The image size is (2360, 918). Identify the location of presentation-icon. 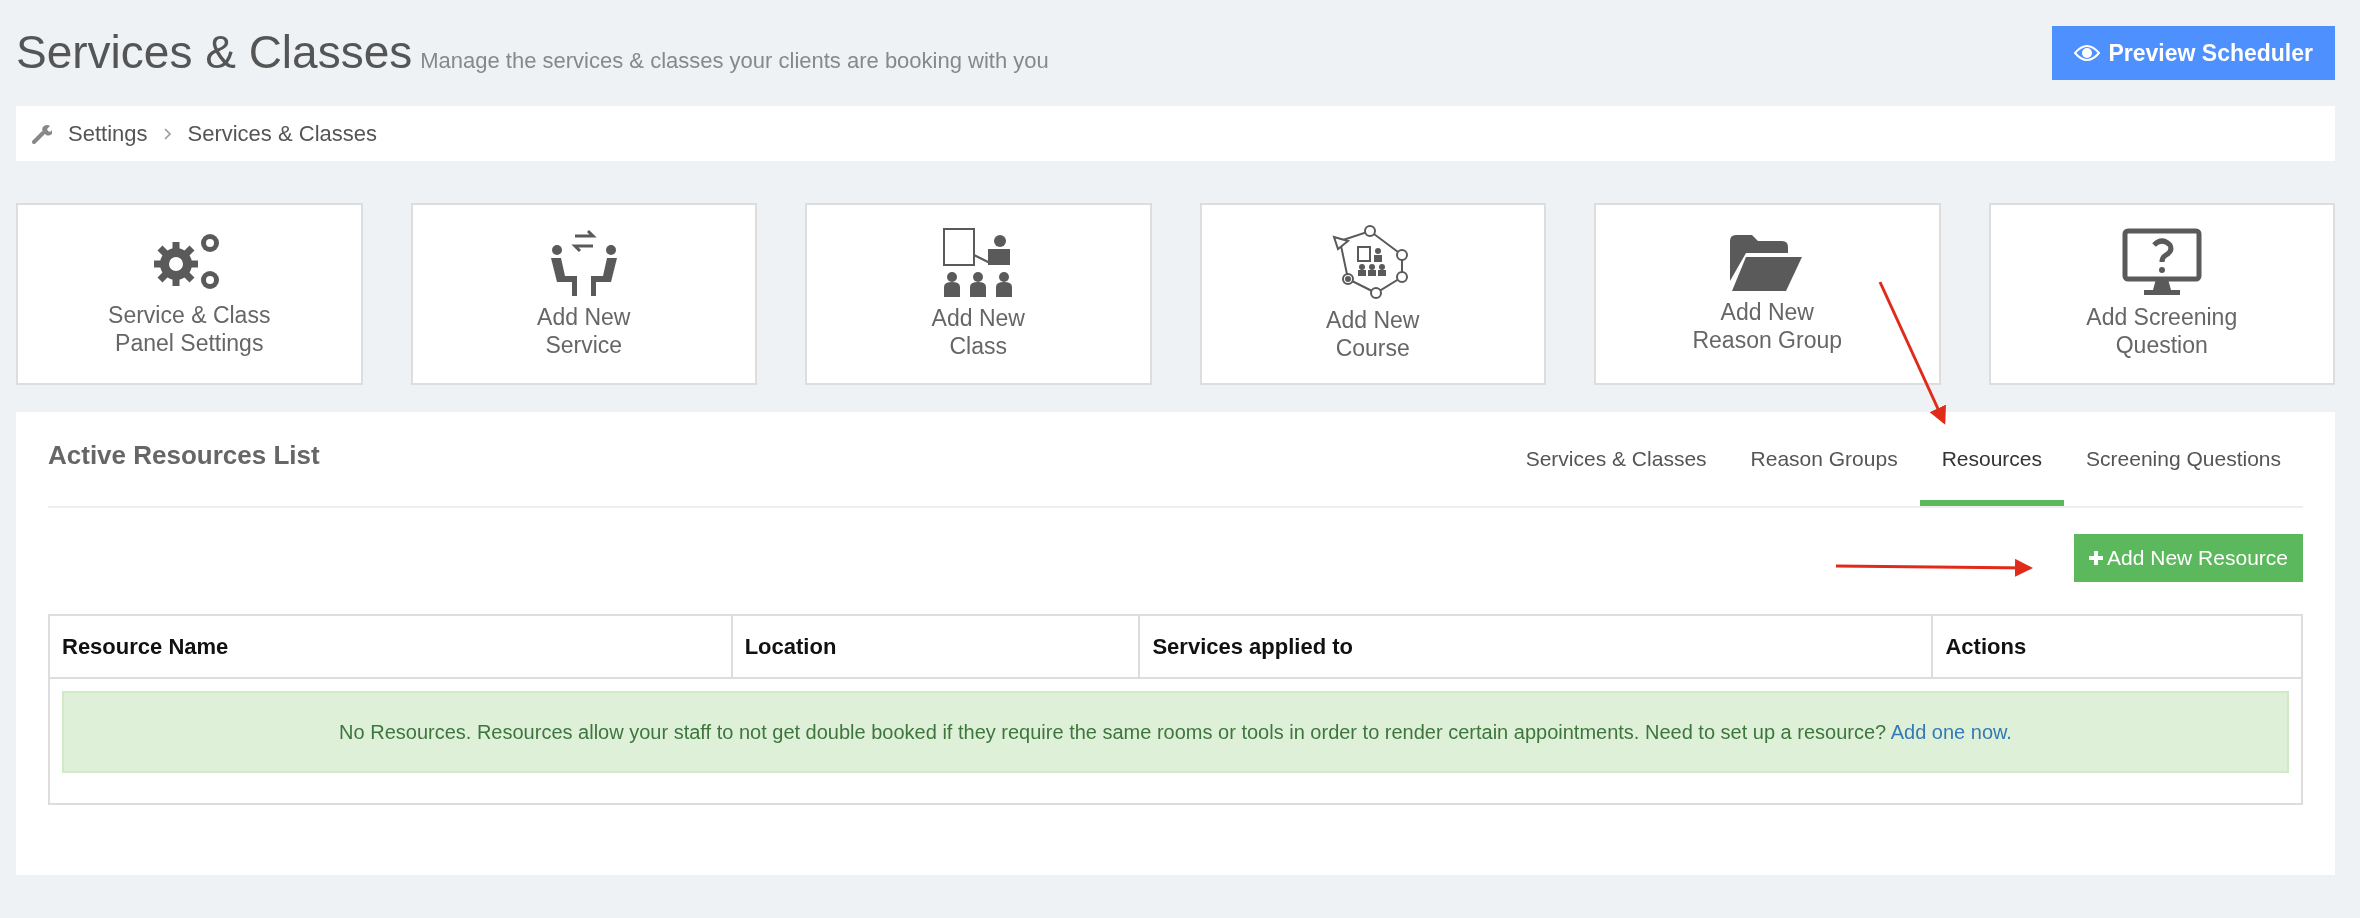
(978, 263).